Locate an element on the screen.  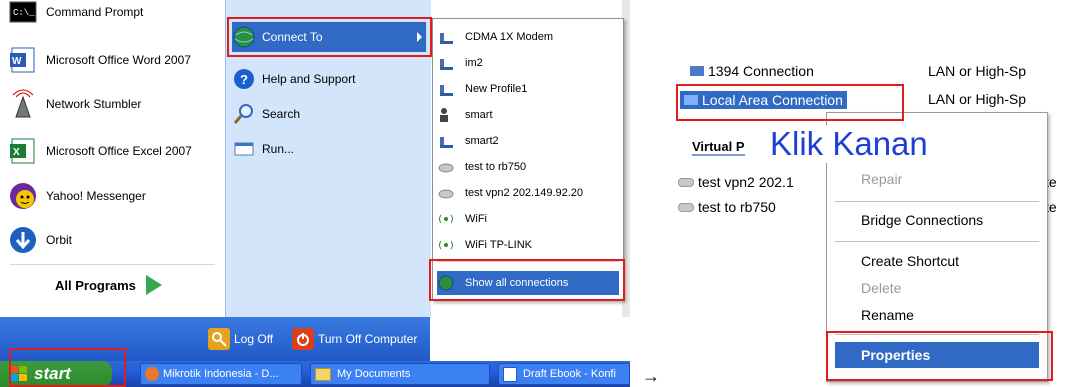
pinned-label: Yahoo! Messenger is located at coordinates (96, 196).